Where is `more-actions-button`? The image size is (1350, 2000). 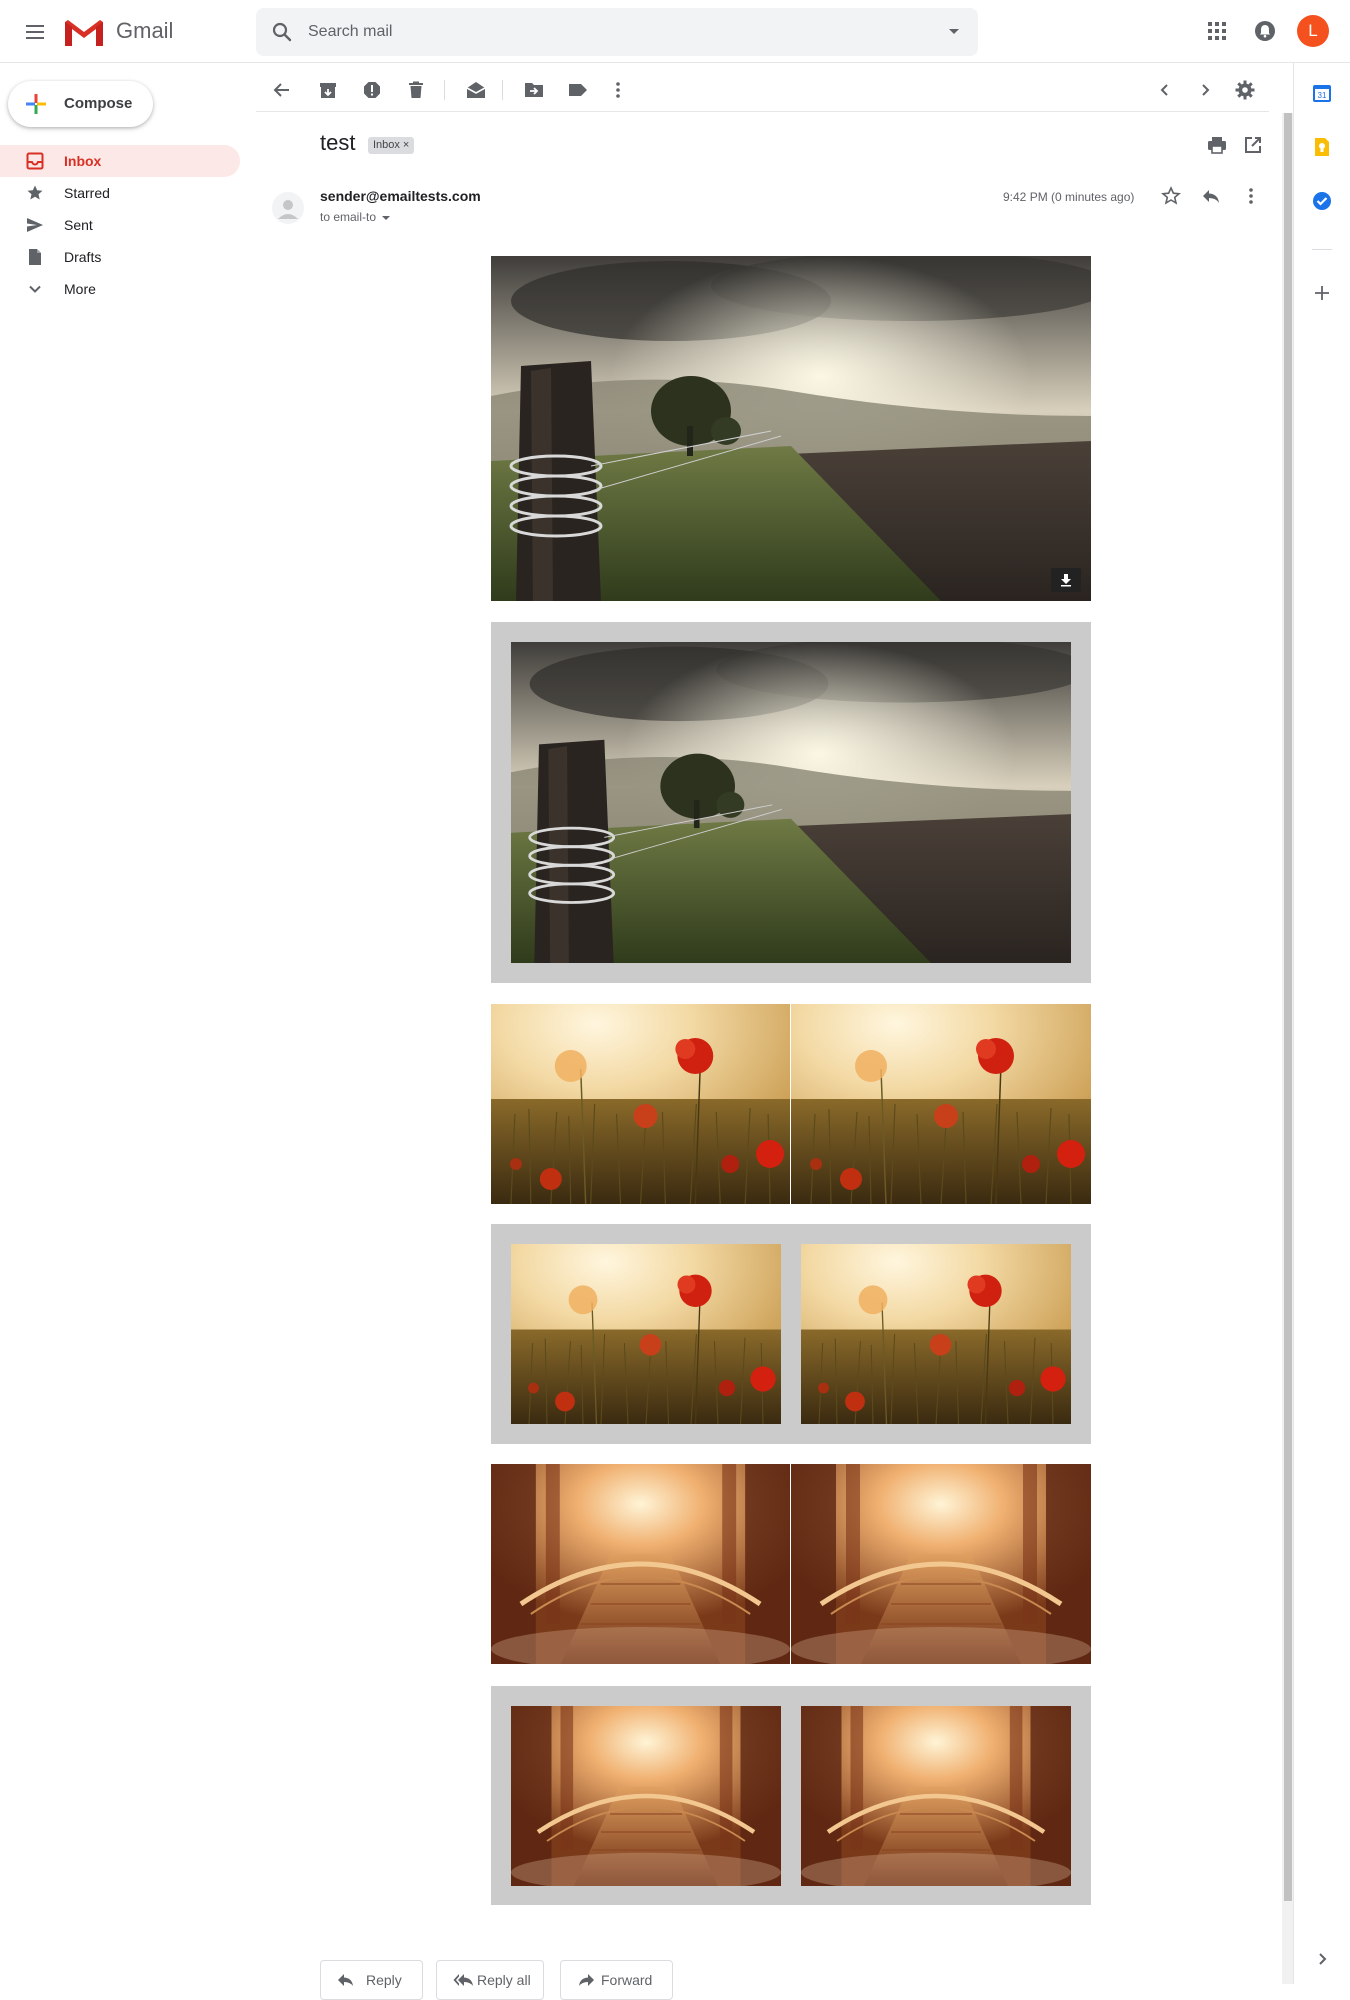 more-actions-button is located at coordinates (618, 90).